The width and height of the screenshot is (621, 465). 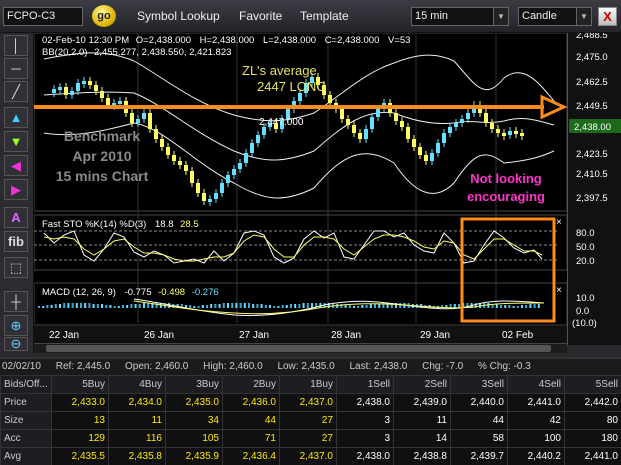 What do you see at coordinates (251, 438) in the screenshot?
I see `table-cell: 71` at bounding box center [251, 438].